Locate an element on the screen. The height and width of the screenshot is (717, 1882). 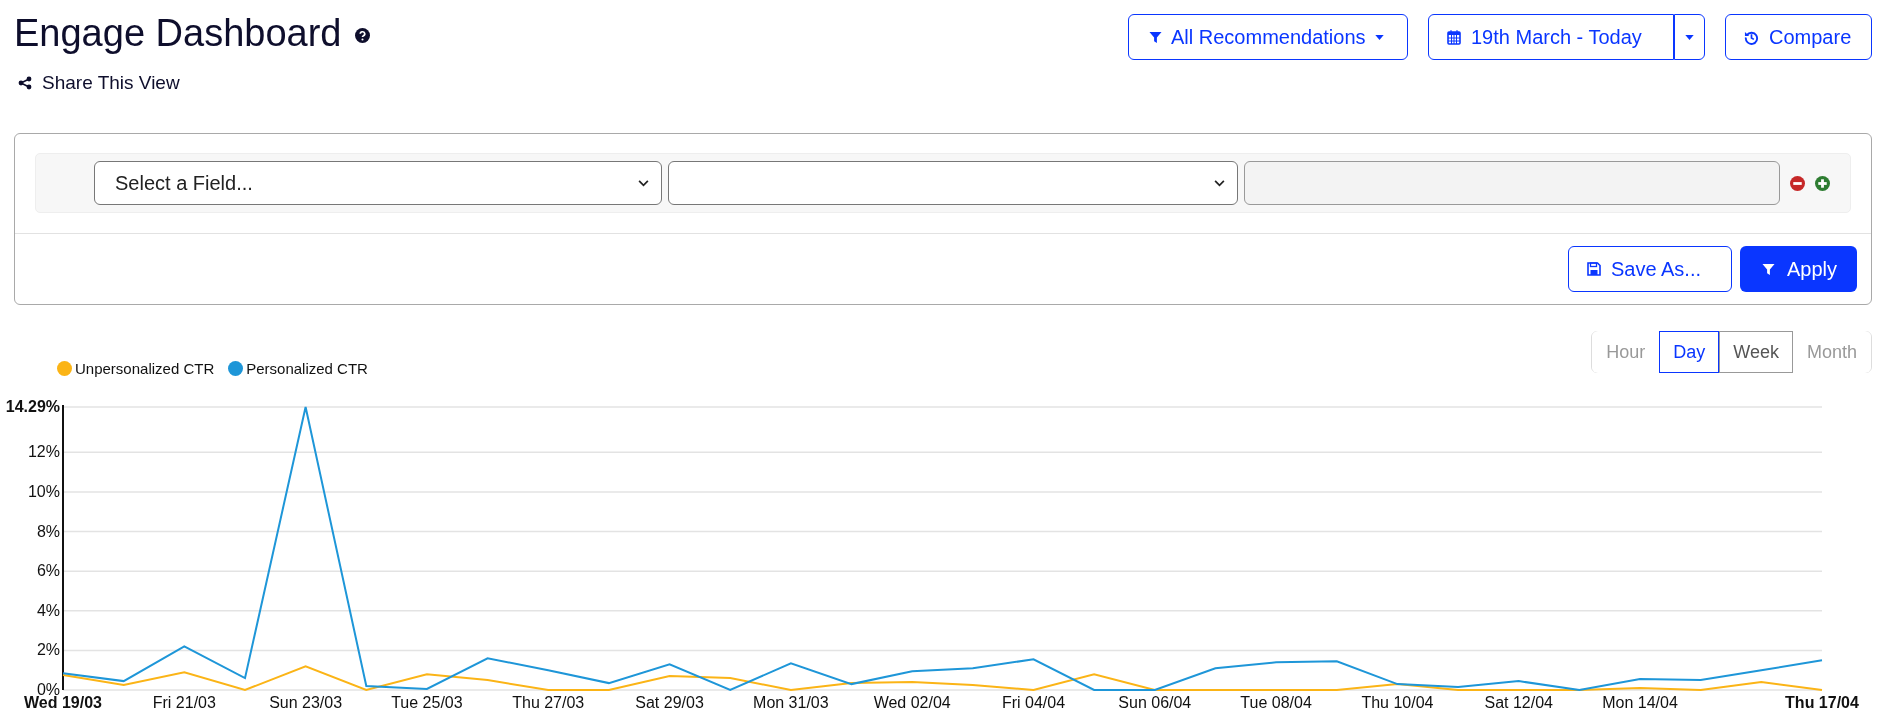
x-axis-label: Sun 23/03 is located at coordinates (306, 702).